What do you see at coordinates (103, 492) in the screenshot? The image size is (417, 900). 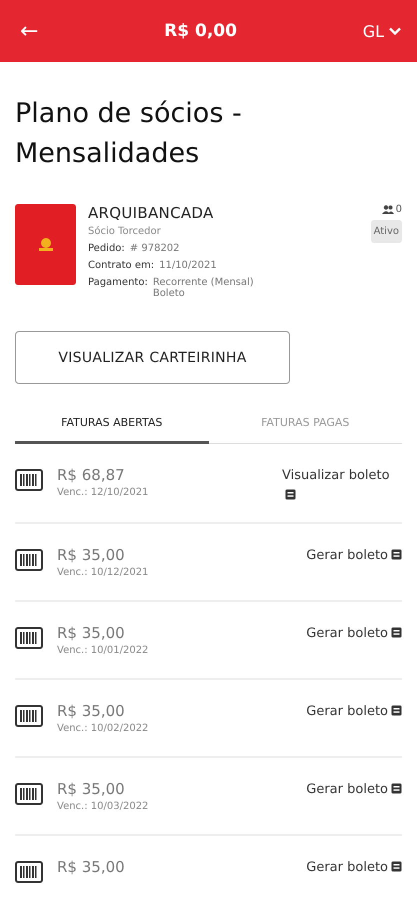 I see `due-date: Venc.: 12/10/2021` at bounding box center [103, 492].